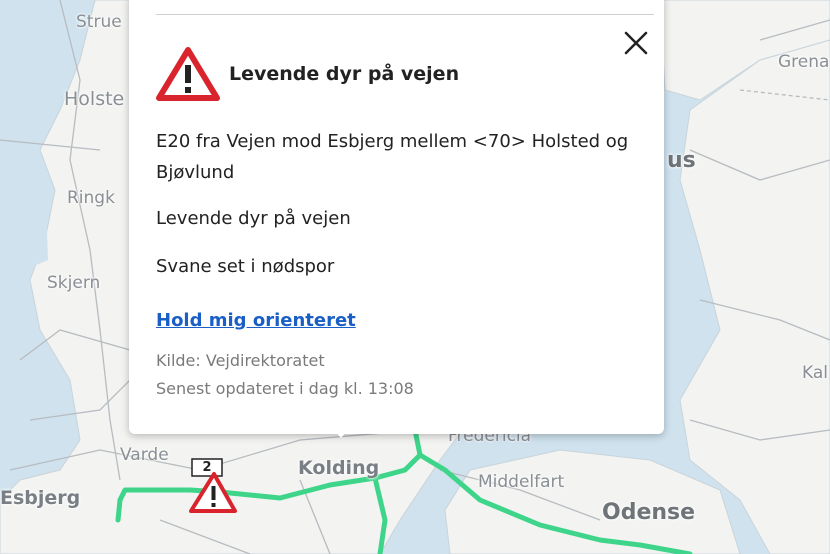 Image resolution: width=830 pixels, height=554 pixels. I want to click on event-detail: Svane set i nødspor, so click(245, 266).